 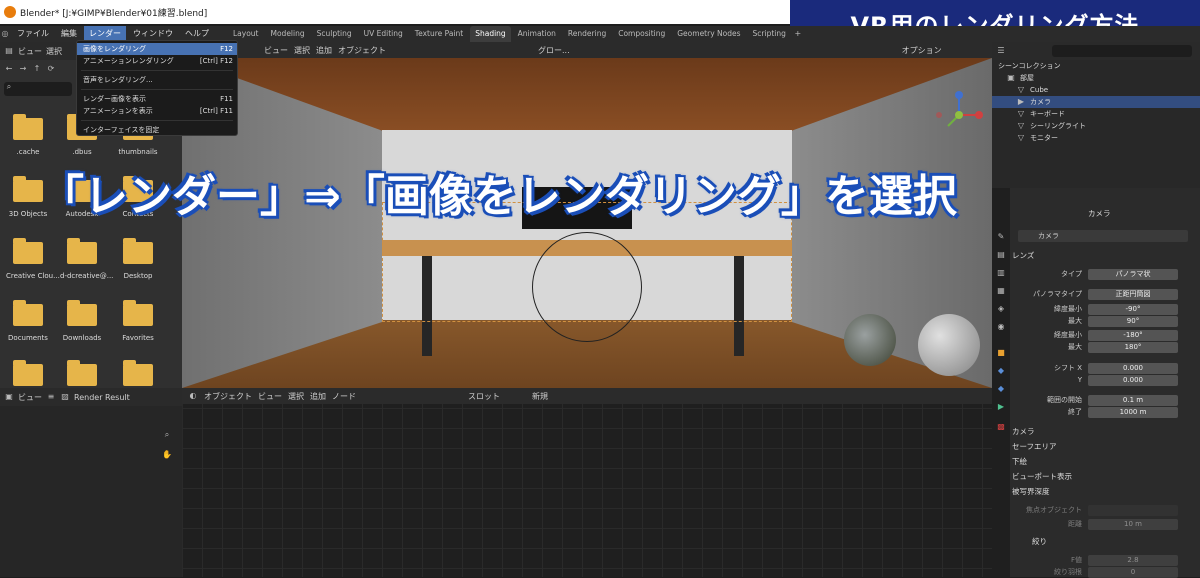 I want to click on camera-data-field: カメラ, so click(x=1103, y=236).